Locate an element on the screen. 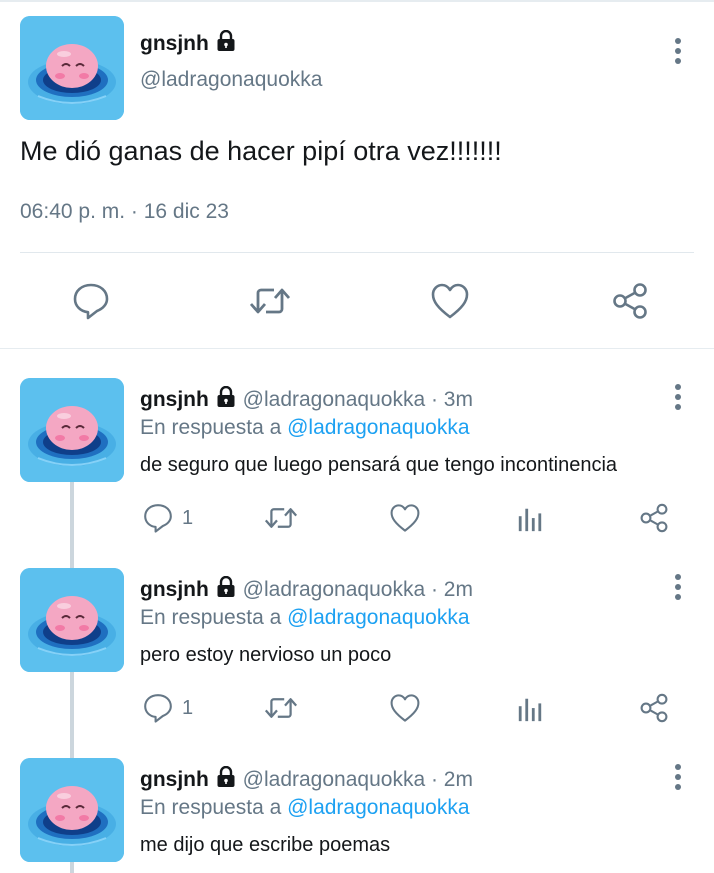 The width and height of the screenshot is (714, 873). reply-text: pero estoy nervioso un poco is located at coordinates (266, 655).